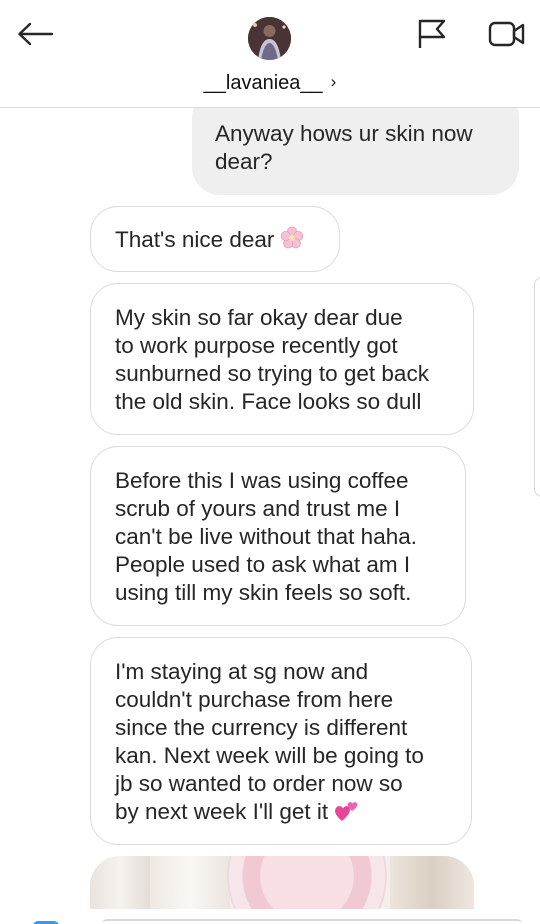  What do you see at coordinates (537, 387) in the screenshot?
I see `scroll-indicator` at bounding box center [537, 387].